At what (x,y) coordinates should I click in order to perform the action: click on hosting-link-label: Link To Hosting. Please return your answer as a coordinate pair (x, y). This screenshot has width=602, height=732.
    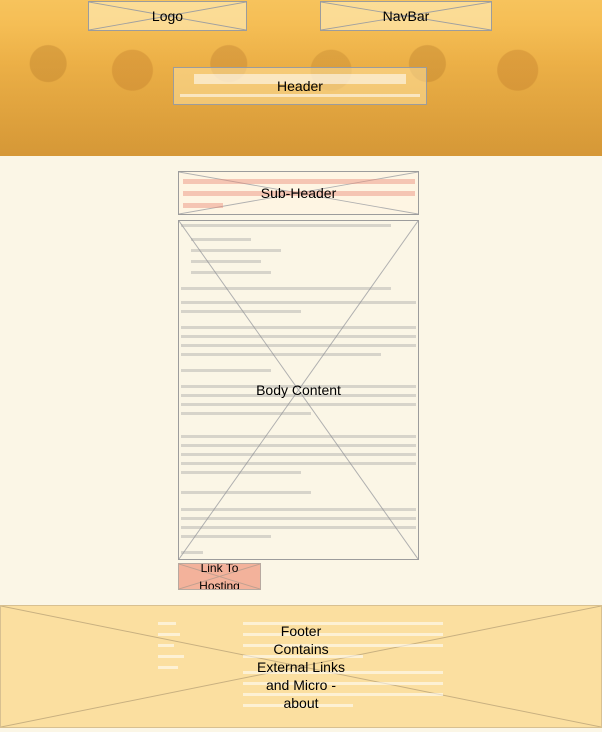
    Looking at the image, I should click on (219, 576).